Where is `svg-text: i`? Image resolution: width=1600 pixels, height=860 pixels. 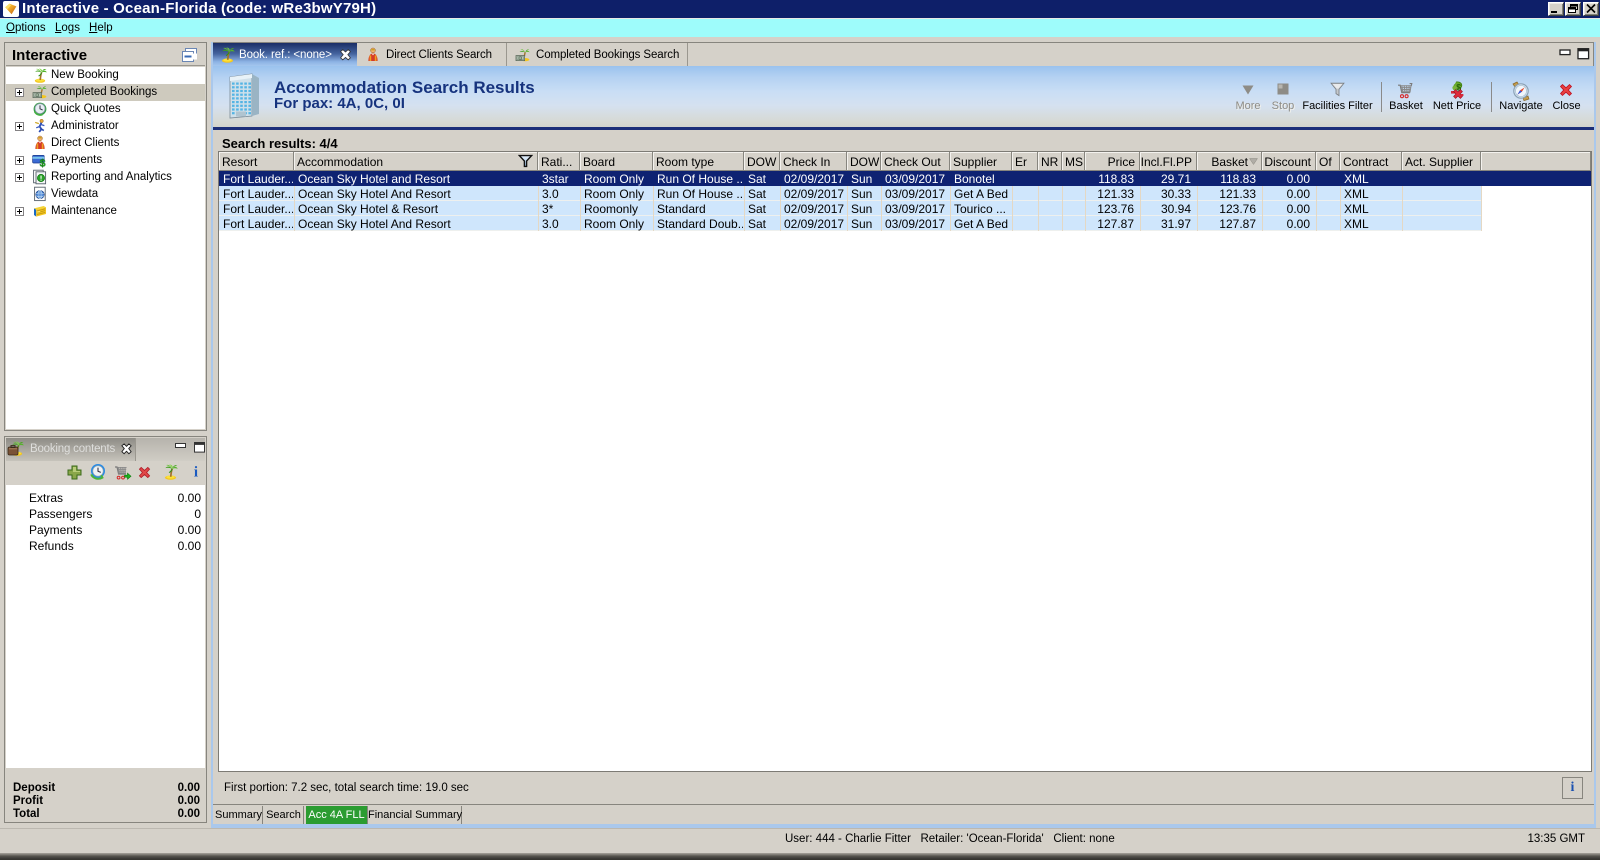 svg-text: i is located at coordinates (196, 471).